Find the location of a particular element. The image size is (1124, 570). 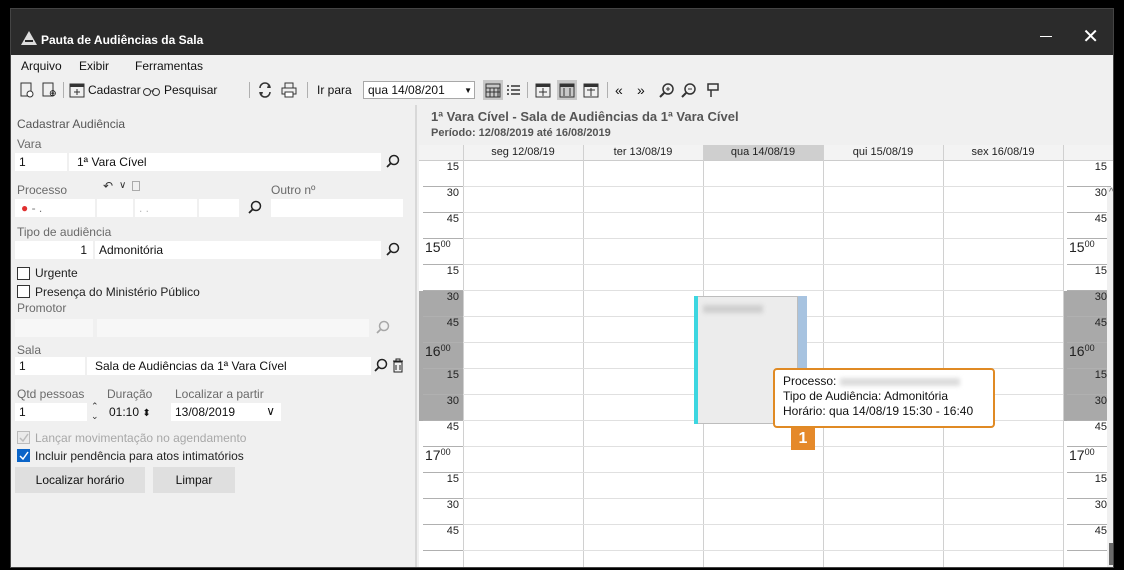

undo-icon: ↶ is located at coordinates (108, 186).